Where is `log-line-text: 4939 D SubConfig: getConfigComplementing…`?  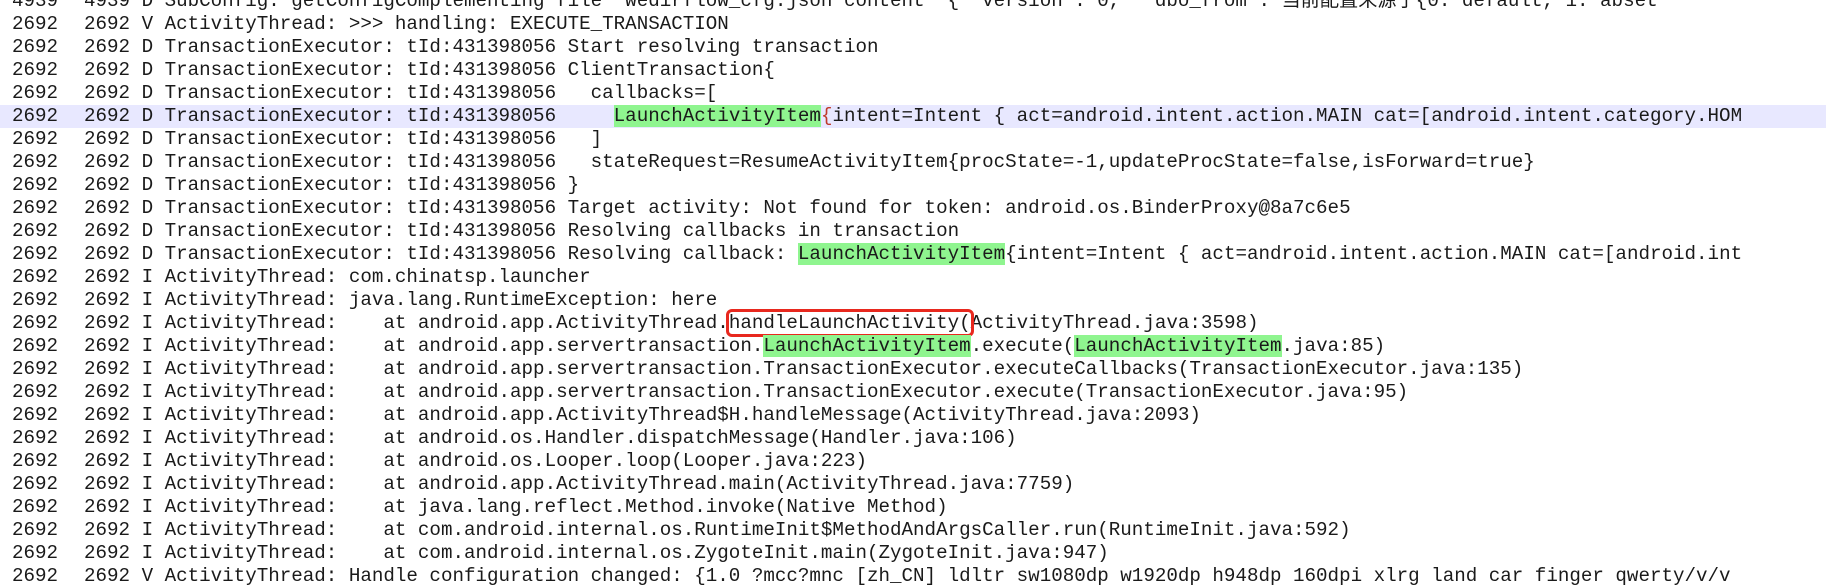
log-line-text: 4939 D SubConfig: getConfigComplementing… is located at coordinates (871, 6).